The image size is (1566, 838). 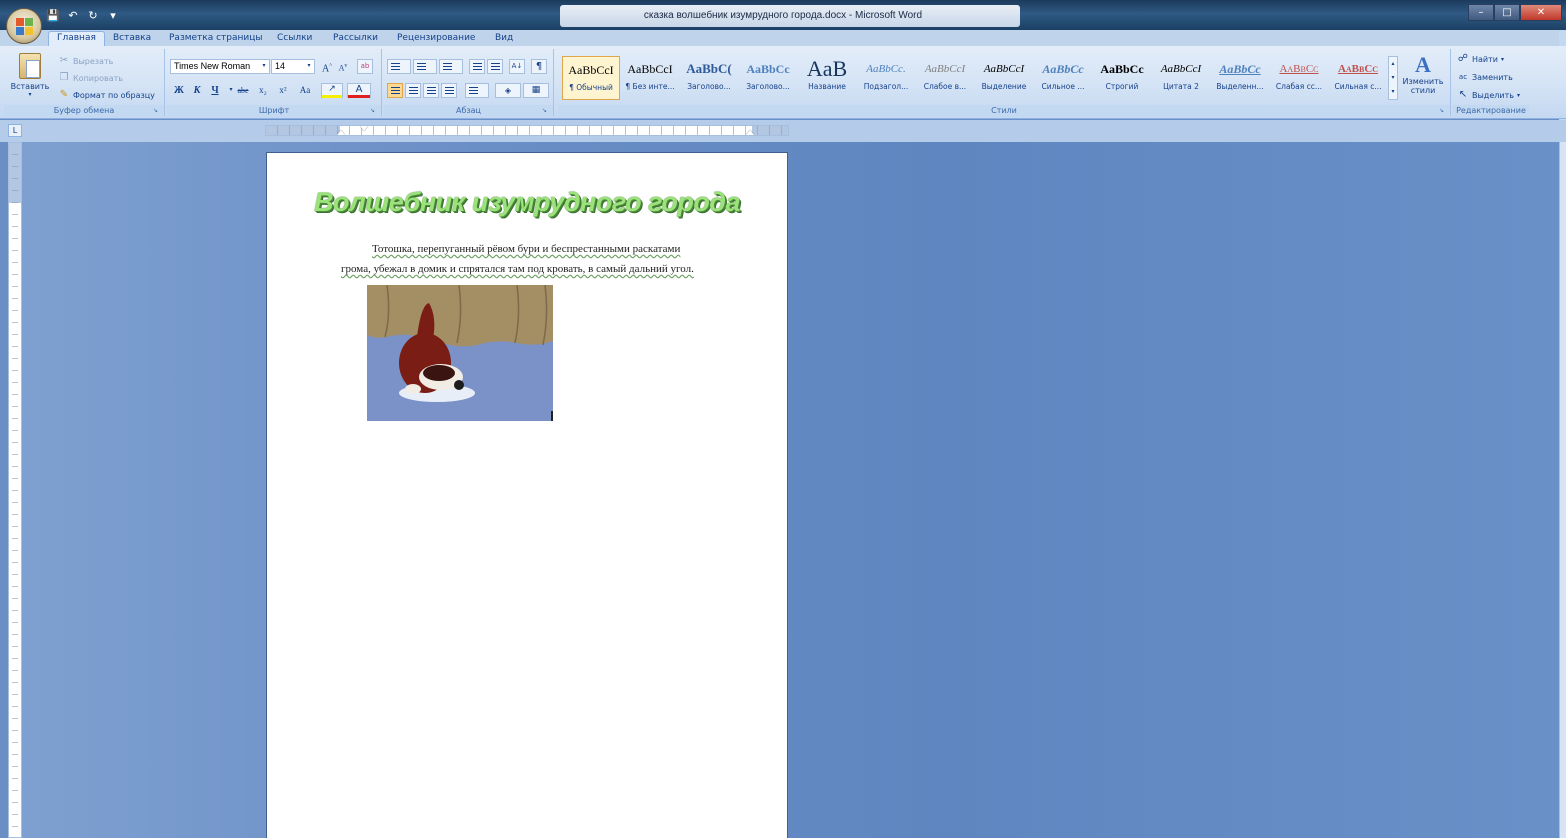 What do you see at coordinates (477, 90) in the screenshot?
I see `line-spacing-button` at bounding box center [477, 90].